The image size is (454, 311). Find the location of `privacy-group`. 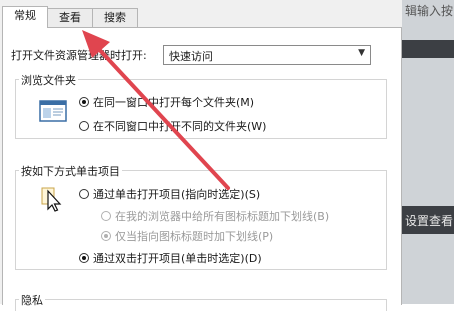

privacy-group is located at coordinates (201, 305).